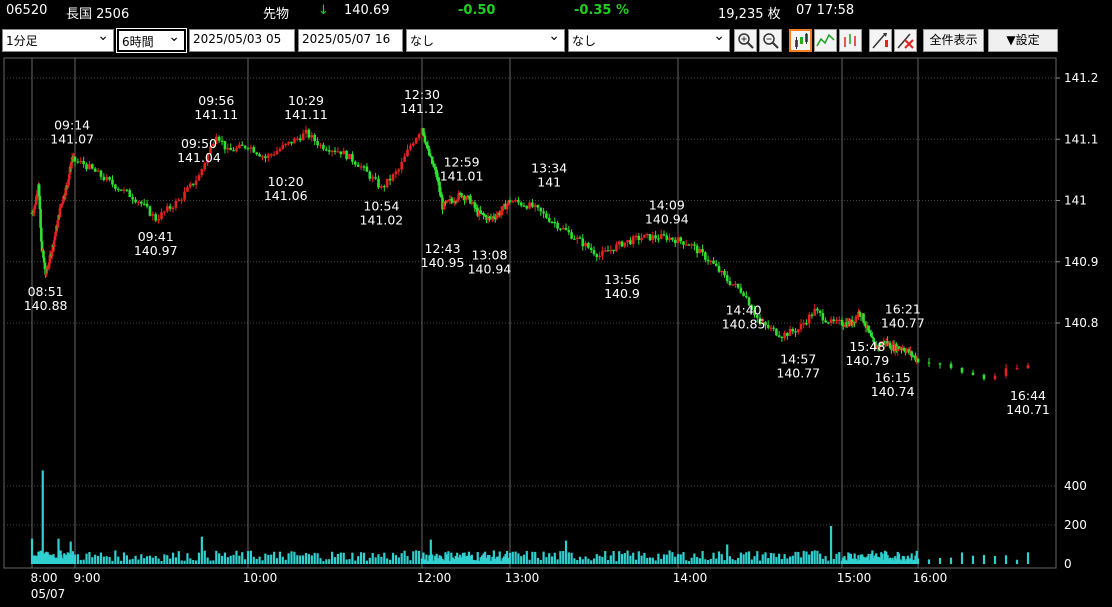 The height and width of the screenshot is (607, 1112). I want to click on annotation-price: 140.74, so click(893, 391).